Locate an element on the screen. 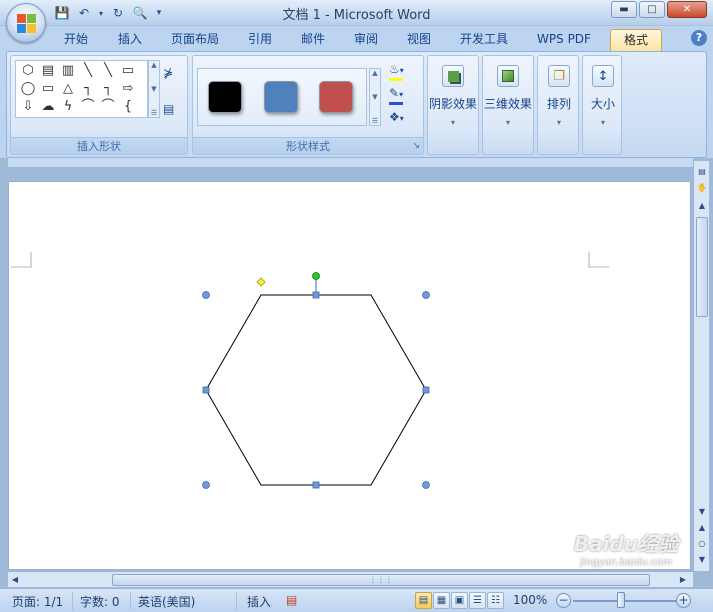  zoom-out-icon: − is located at coordinates (563, 600).